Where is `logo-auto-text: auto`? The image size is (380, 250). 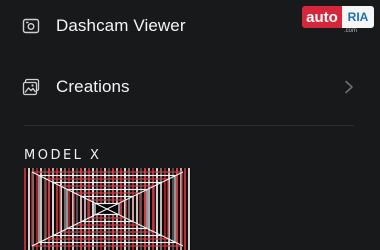
logo-auto-text: auto is located at coordinates (322, 17).